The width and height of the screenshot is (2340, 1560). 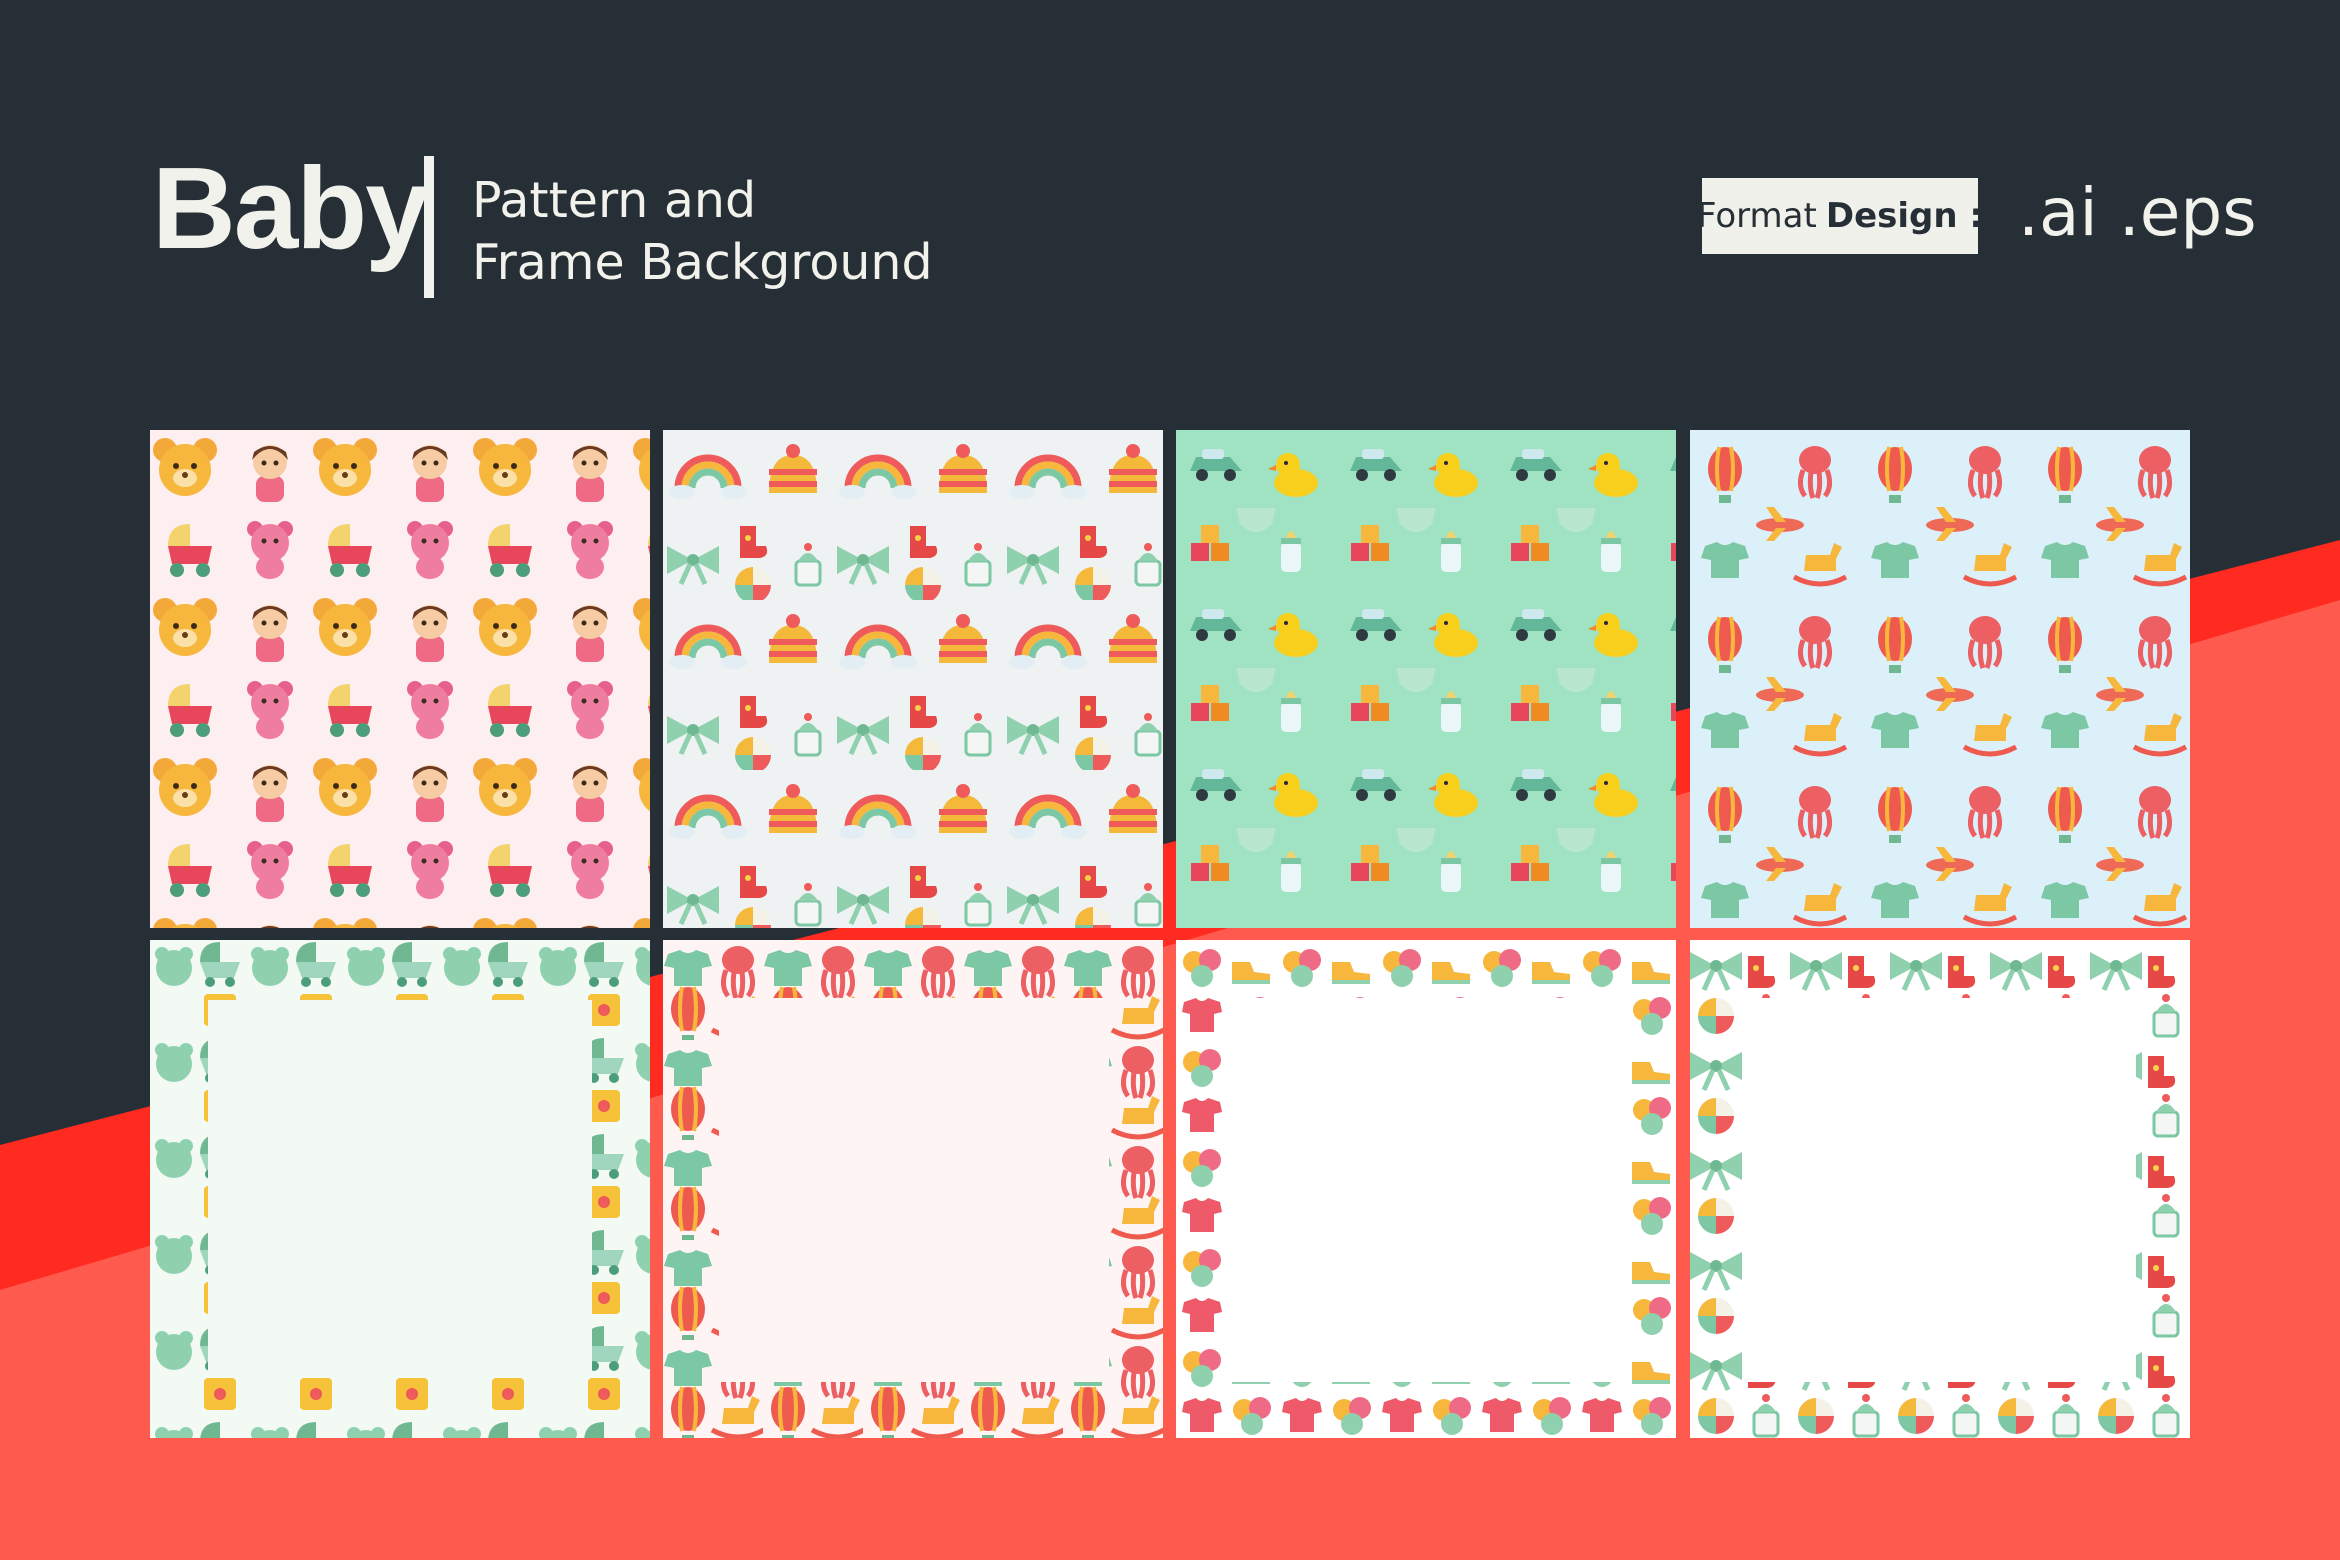 I want to click on subtitle: Pattern and Frame Background, so click(x=702, y=232).